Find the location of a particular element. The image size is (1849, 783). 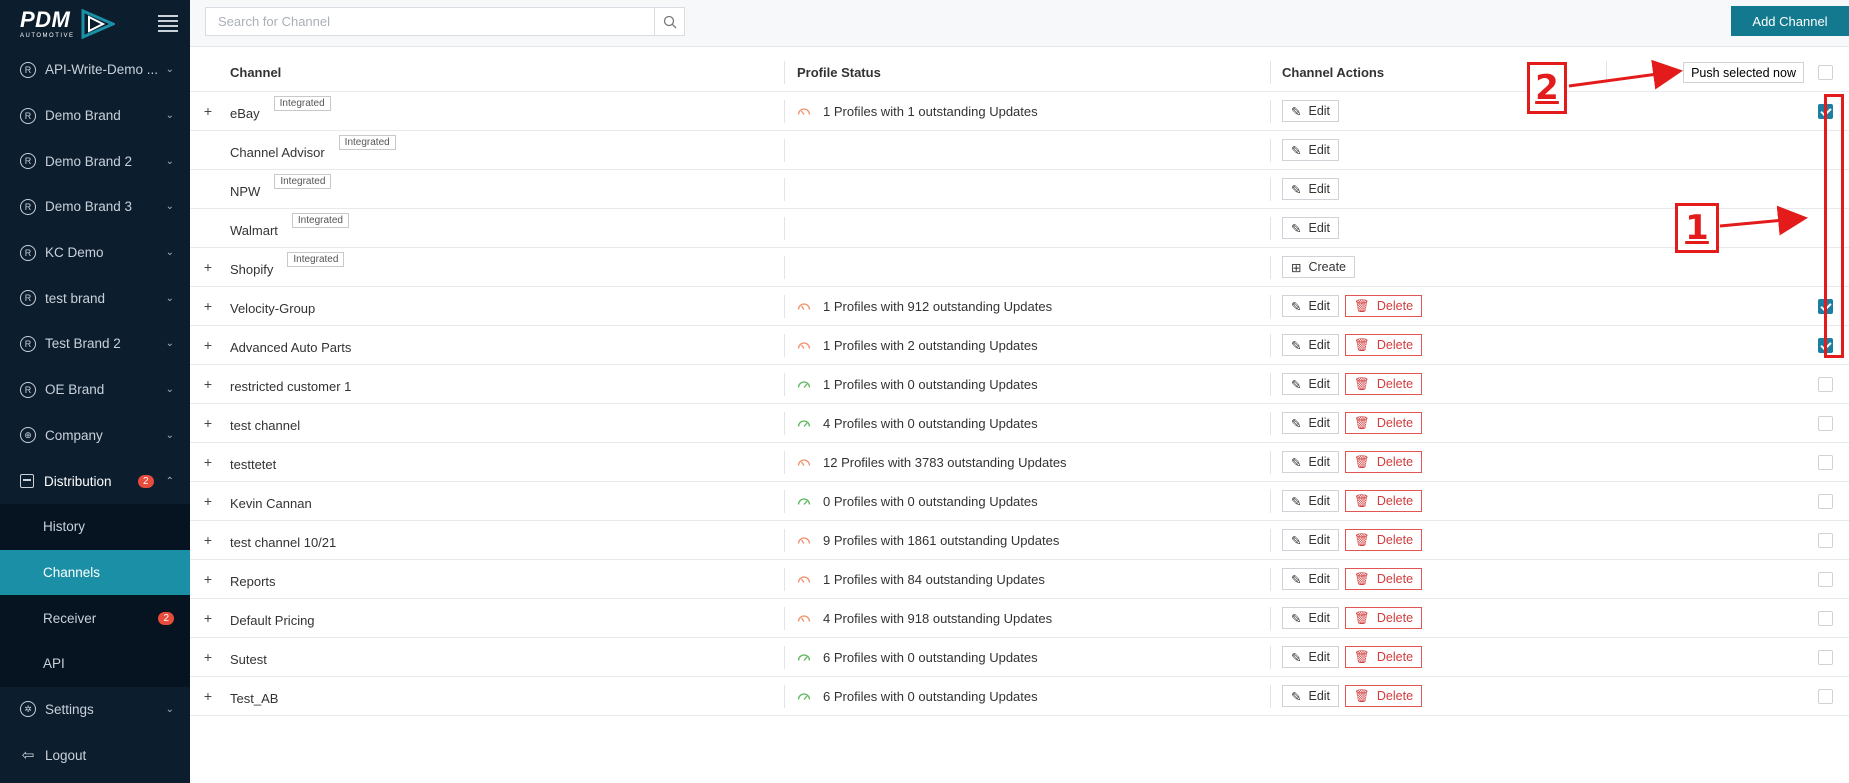

sidebar-item-company: ⊕ Company ⌄ is located at coordinates (95, 436).